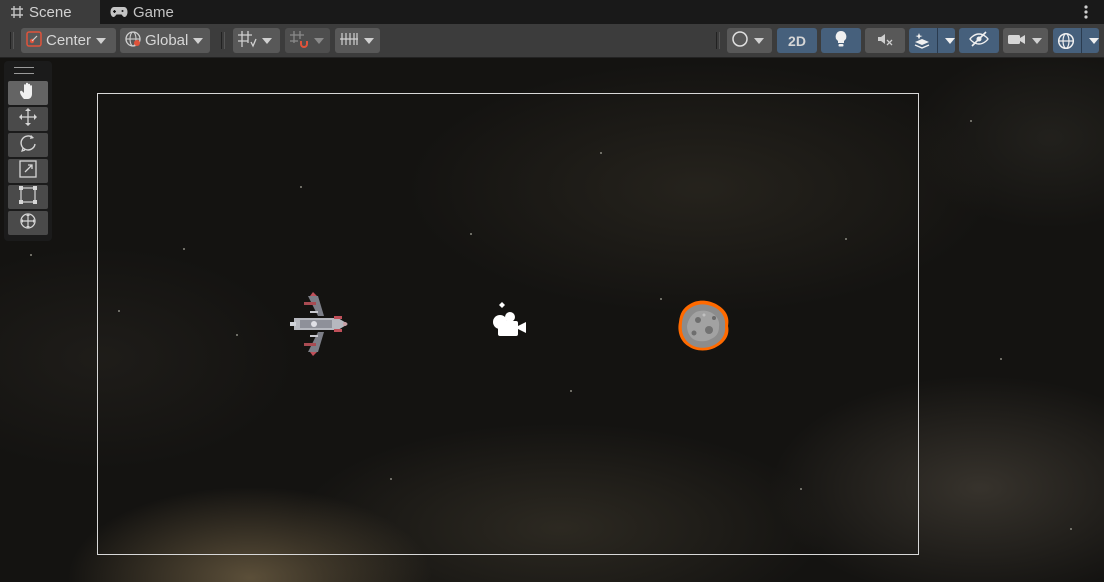 The width and height of the screenshot is (1104, 582). I want to click on scene-visibility-toggle, so click(979, 40).